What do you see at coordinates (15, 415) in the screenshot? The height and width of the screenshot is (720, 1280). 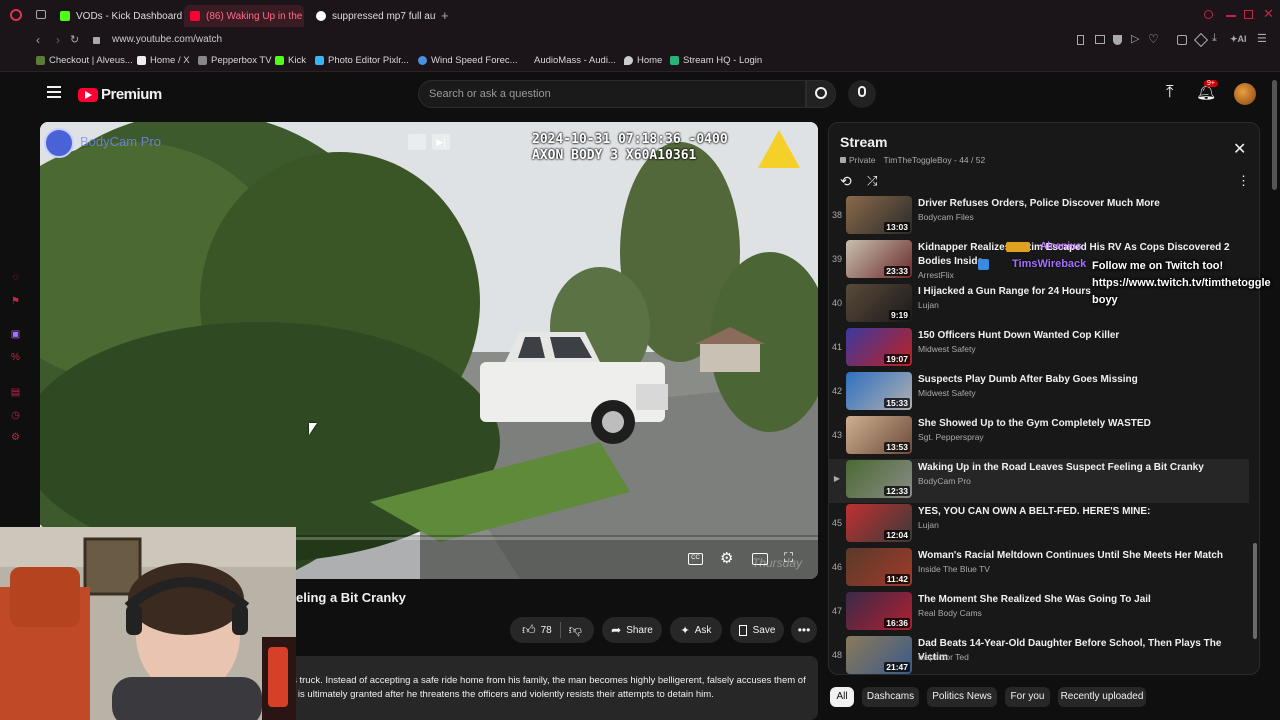 I see `history-icon: ◷` at bounding box center [15, 415].